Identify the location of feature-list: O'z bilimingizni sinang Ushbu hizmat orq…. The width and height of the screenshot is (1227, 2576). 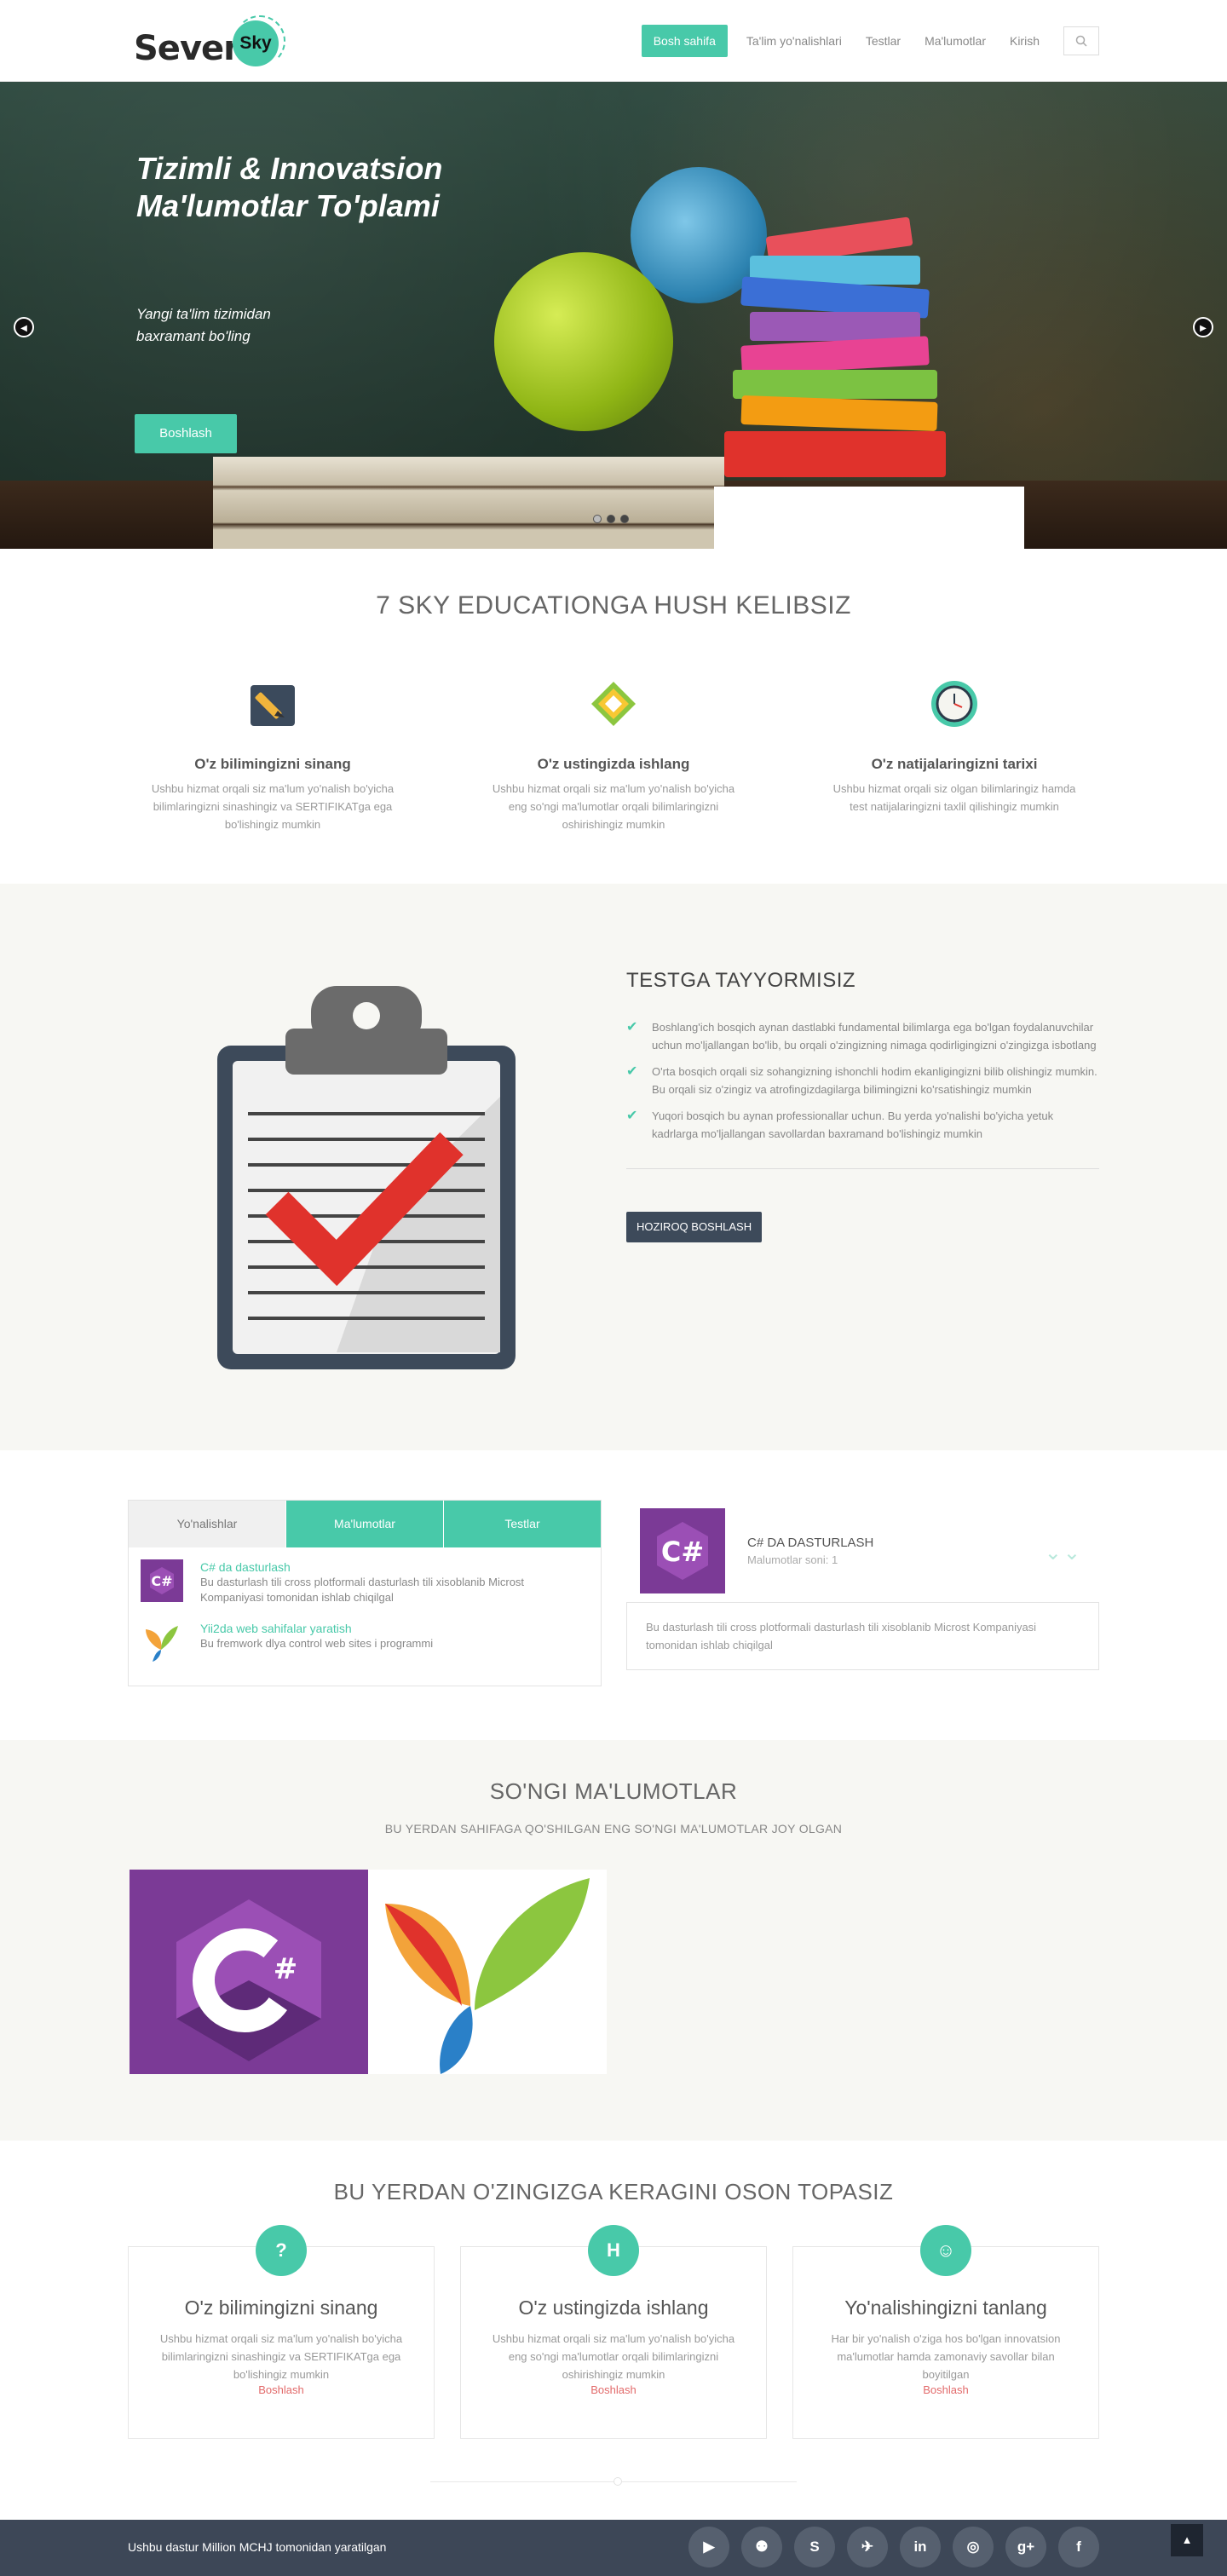
(613, 756).